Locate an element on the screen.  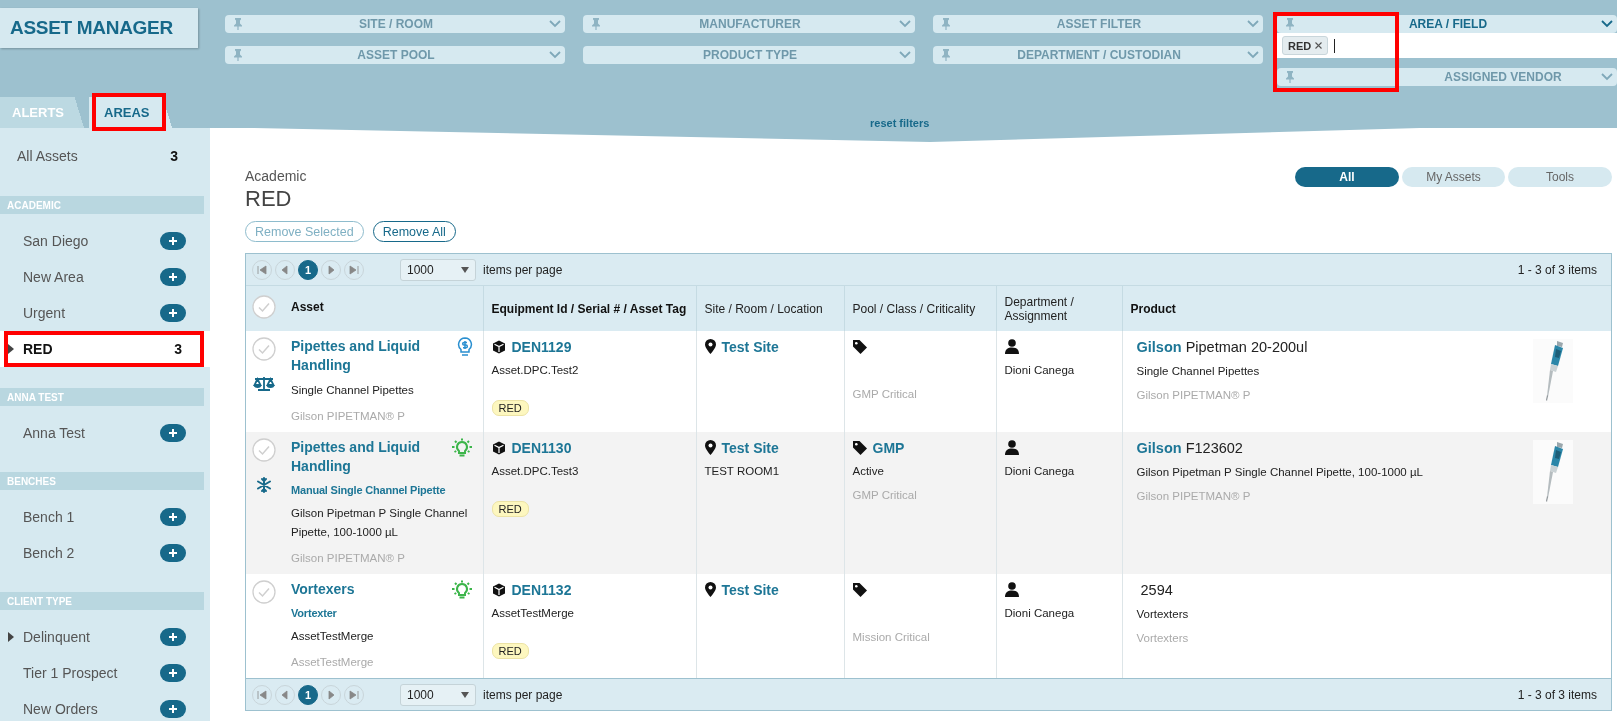
view-toggle-button: All is located at coordinates (1347, 177).